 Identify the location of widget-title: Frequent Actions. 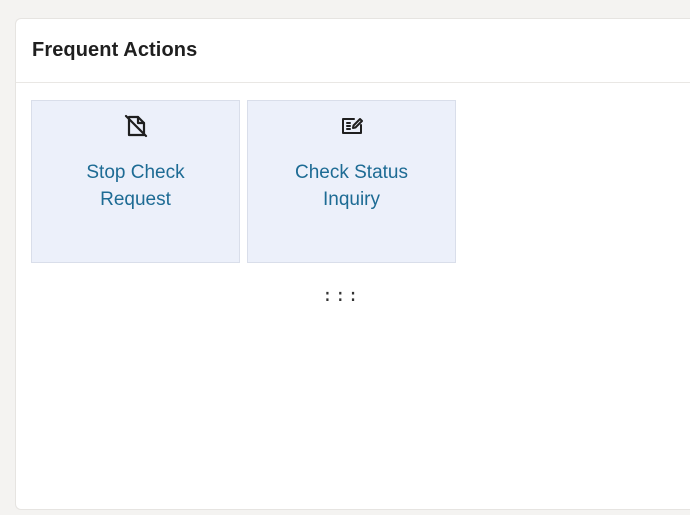
(115, 50).